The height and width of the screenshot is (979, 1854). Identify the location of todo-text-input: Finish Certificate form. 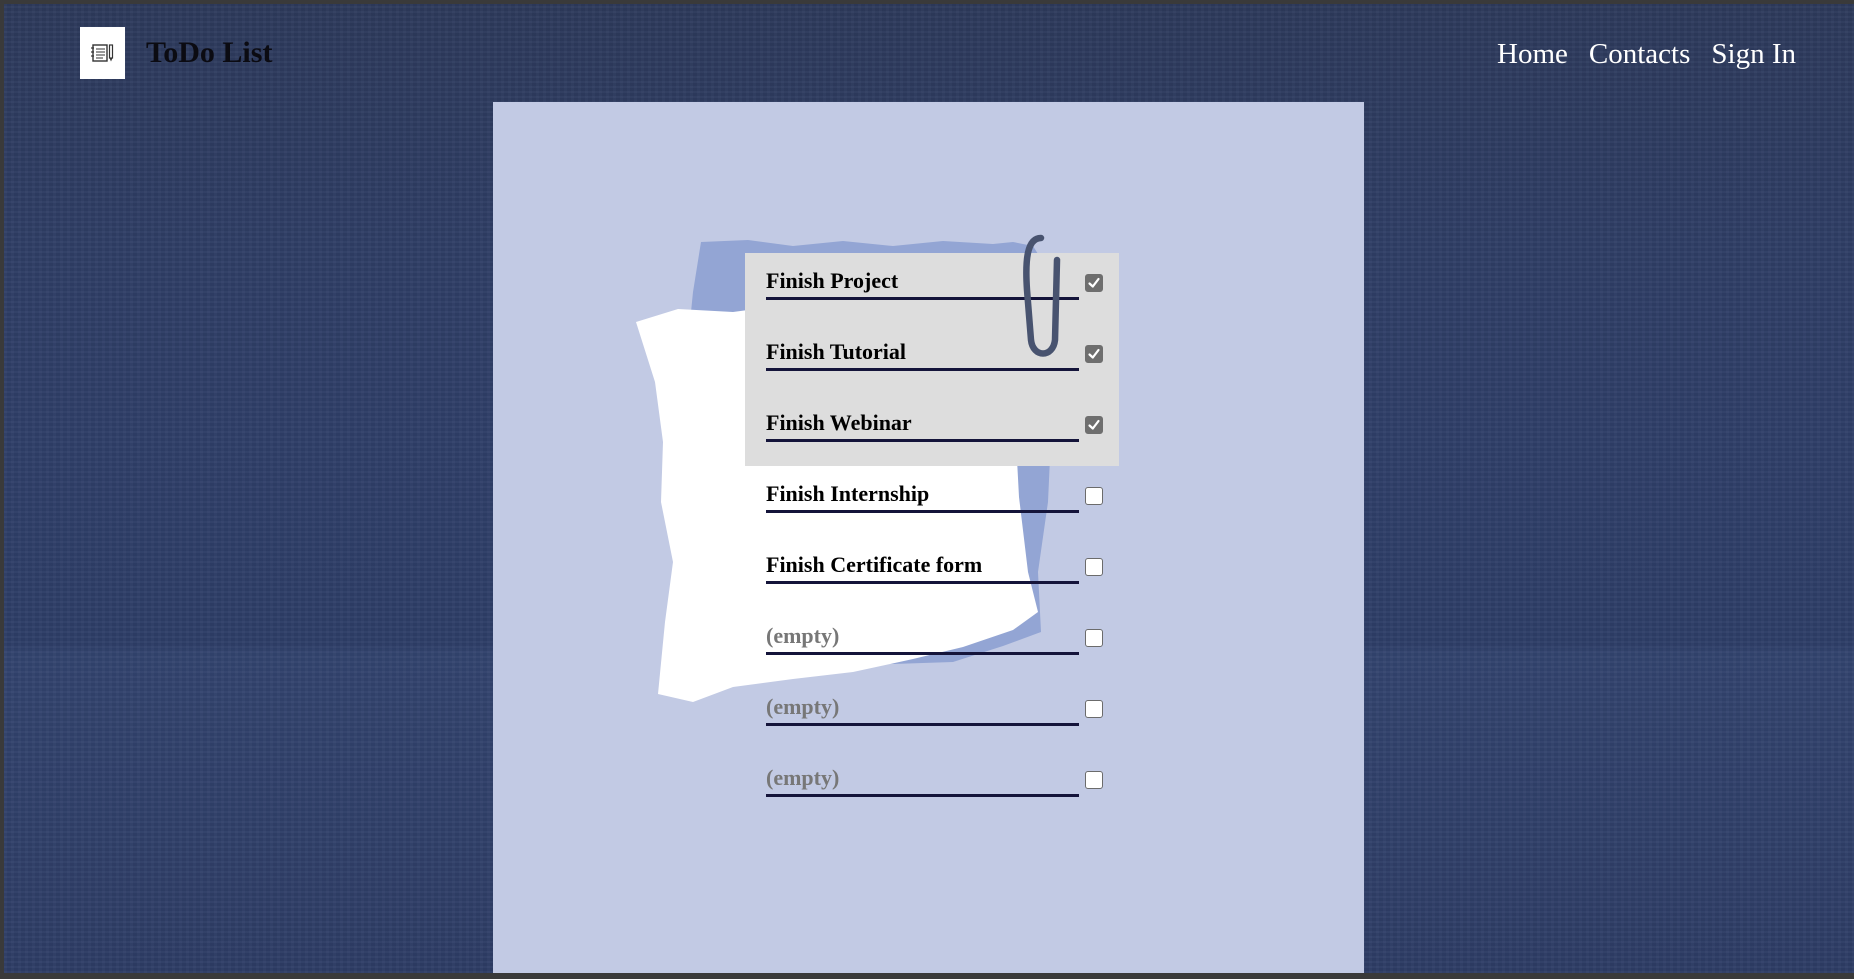
(922, 566).